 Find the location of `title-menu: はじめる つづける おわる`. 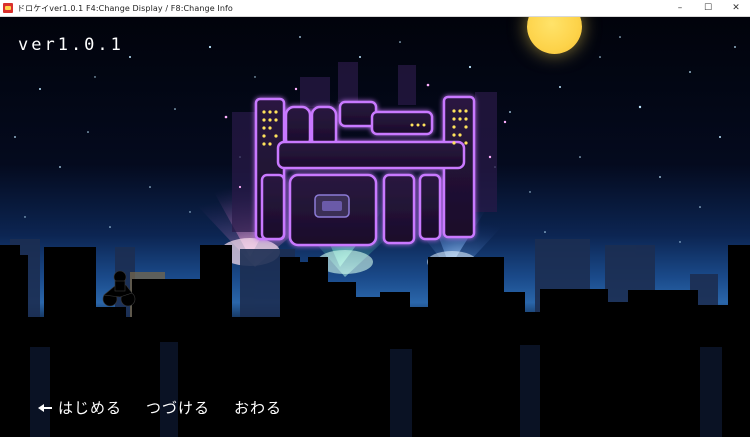

title-menu: はじめる つづける おわる is located at coordinates (172, 407).